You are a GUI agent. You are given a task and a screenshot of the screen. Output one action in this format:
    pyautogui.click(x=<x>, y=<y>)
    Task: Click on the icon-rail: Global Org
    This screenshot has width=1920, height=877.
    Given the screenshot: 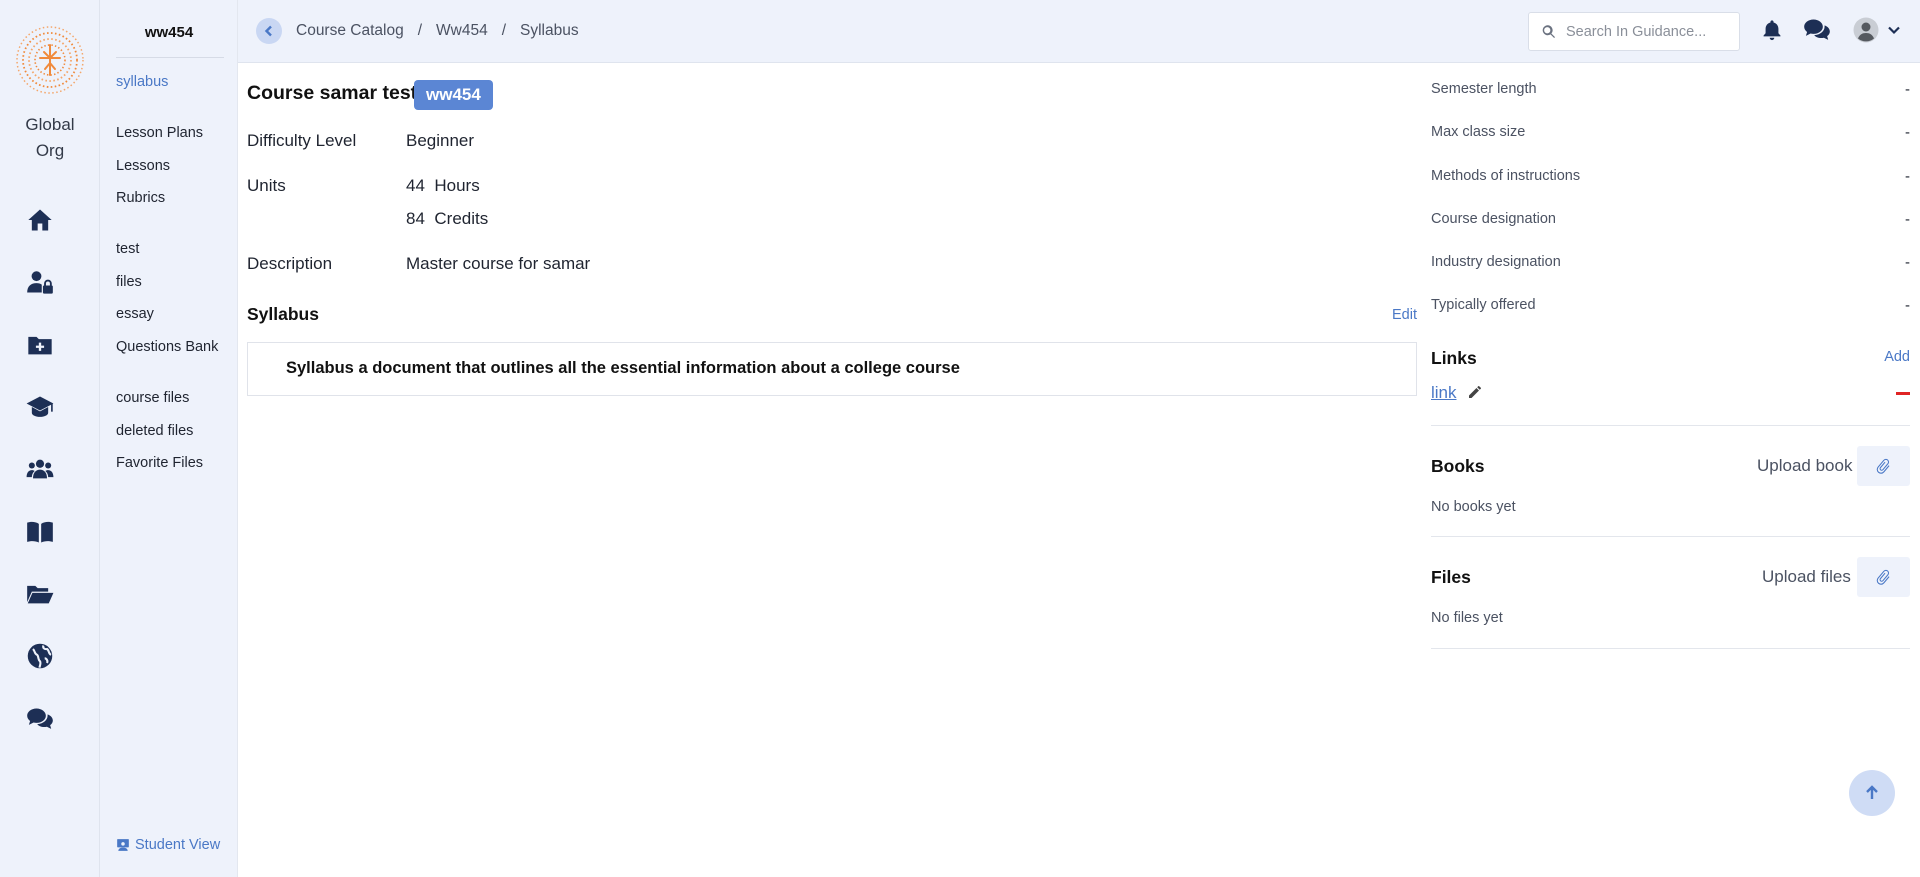 What is the action you would take?
    pyautogui.click(x=50, y=438)
    